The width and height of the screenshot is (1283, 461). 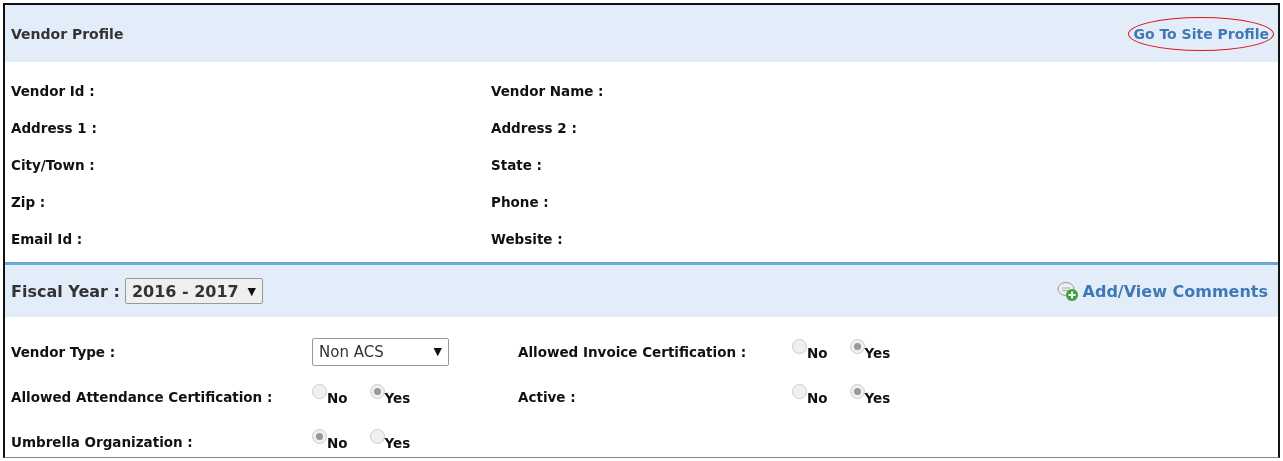 What do you see at coordinates (142, 396) in the screenshot?
I see `field-label: Allowed Attendance Certification :` at bounding box center [142, 396].